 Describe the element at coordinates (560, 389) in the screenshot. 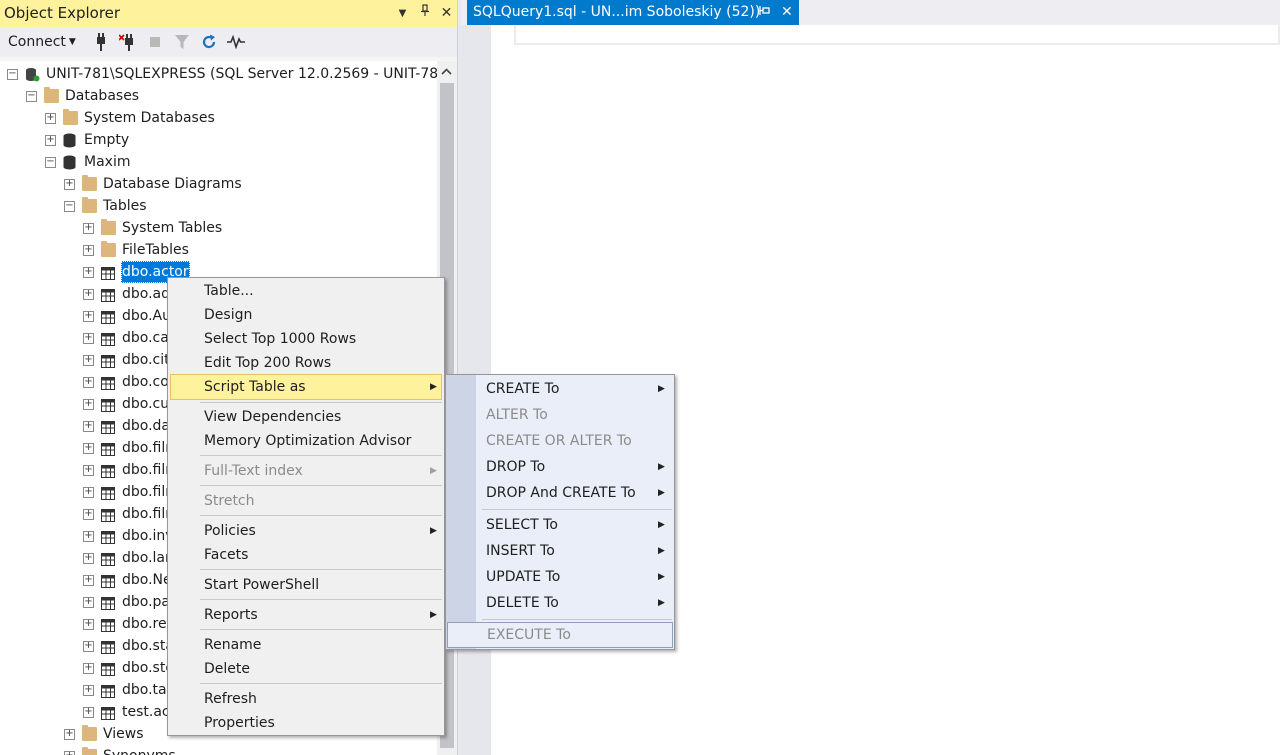

I see `submenu-item-create-to: CREATE To ▶` at that location.